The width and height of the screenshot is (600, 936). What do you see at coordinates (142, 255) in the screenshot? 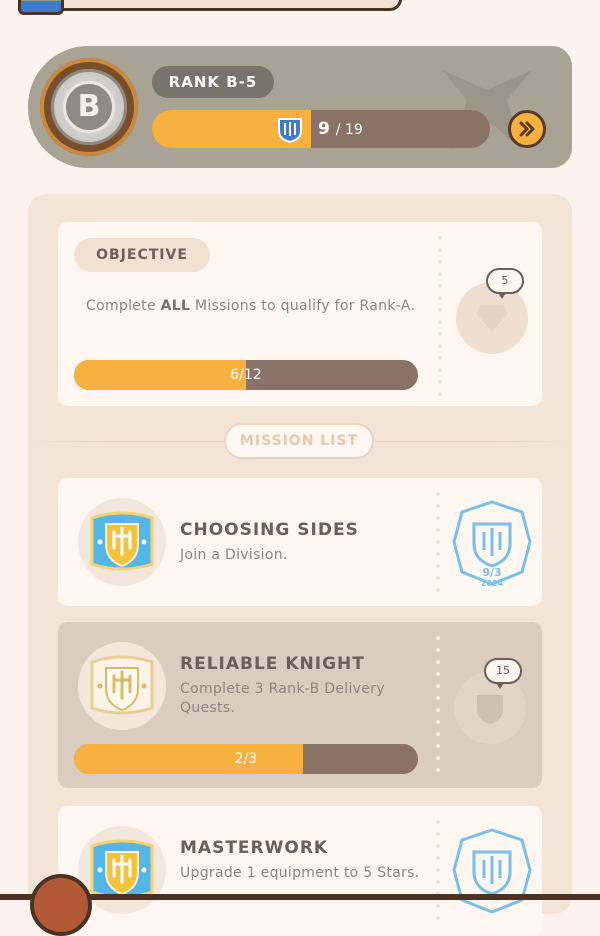
I see `objective-tag: OBJECTIVE` at bounding box center [142, 255].